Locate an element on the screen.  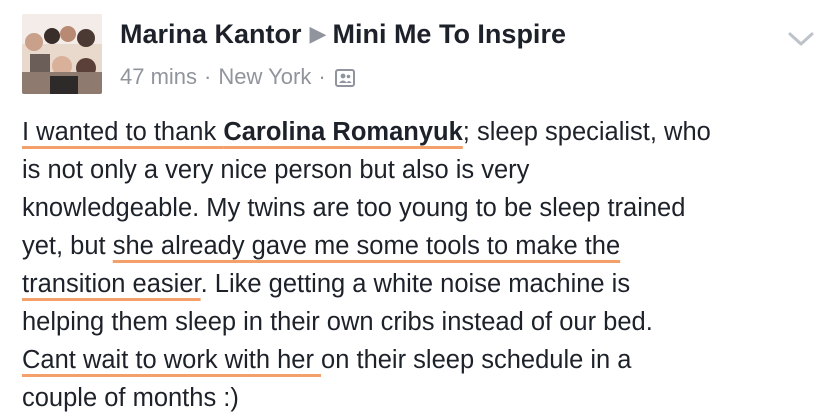
chevron-down-icon is located at coordinates (801, 39).